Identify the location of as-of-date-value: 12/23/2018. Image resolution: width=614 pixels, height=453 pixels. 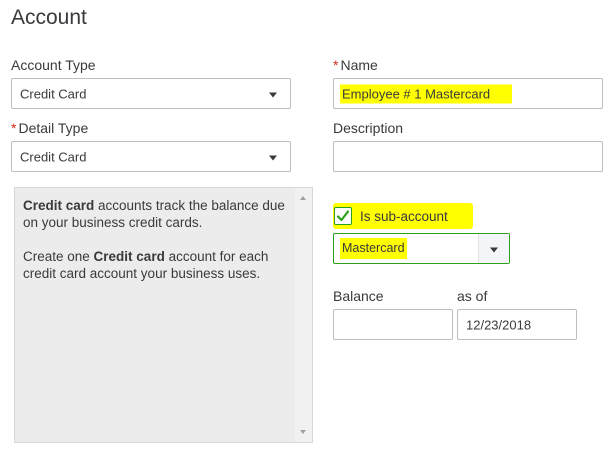
(499, 324).